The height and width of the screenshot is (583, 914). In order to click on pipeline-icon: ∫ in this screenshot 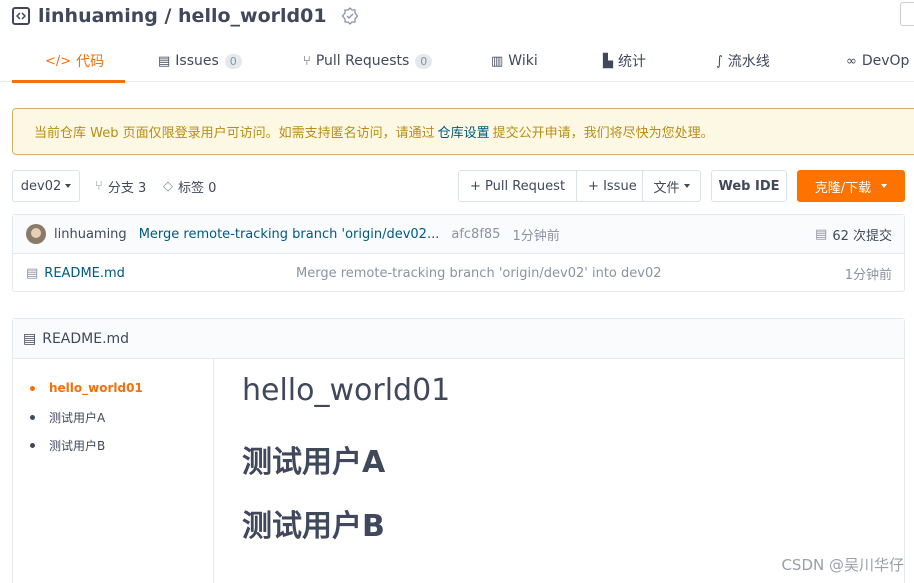, I will do `click(719, 61)`.